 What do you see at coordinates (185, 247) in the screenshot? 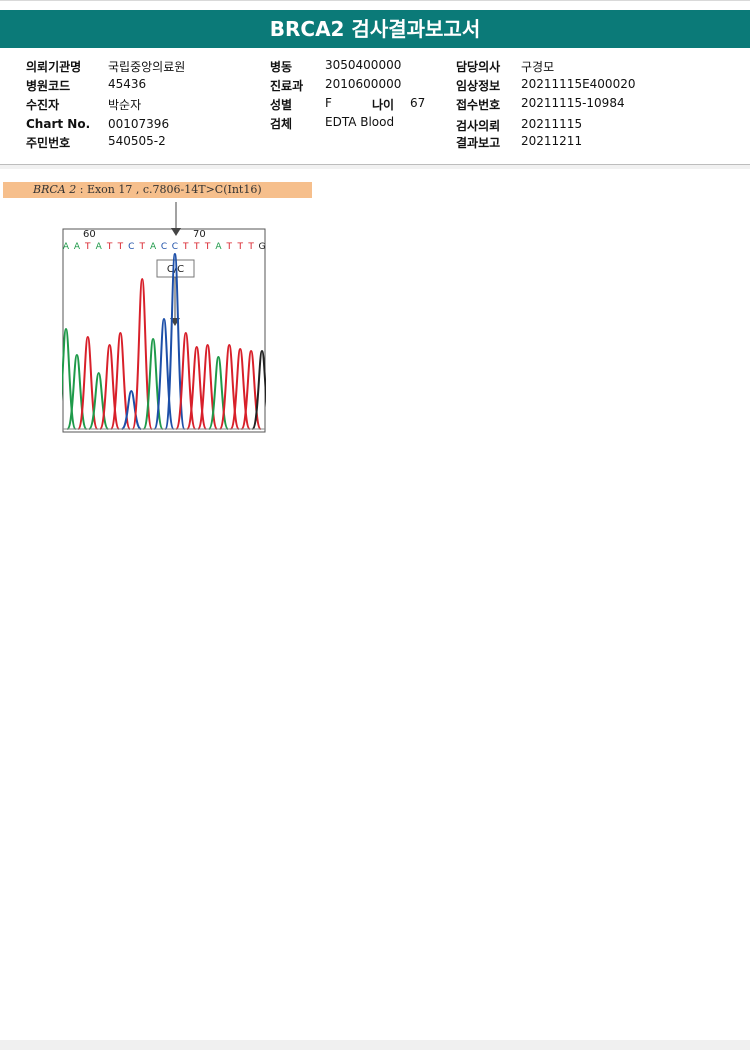
I see `base-call-11: T` at bounding box center [185, 247].